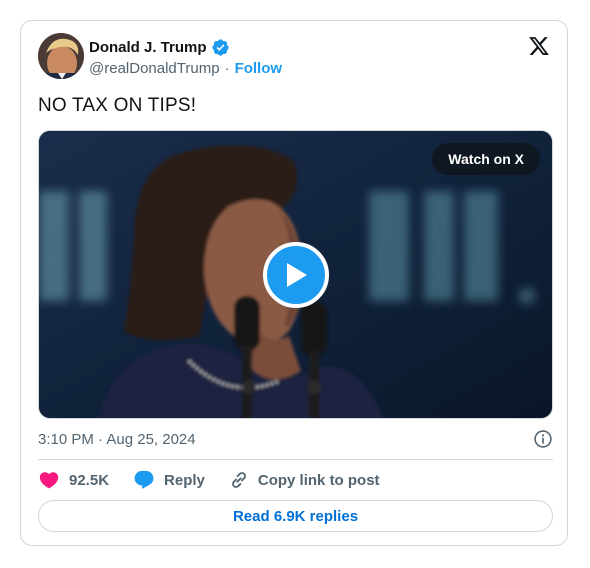  What do you see at coordinates (117, 439) in the screenshot?
I see `post-timestamp: 3:10 PM · Aug 25, 2024` at bounding box center [117, 439].